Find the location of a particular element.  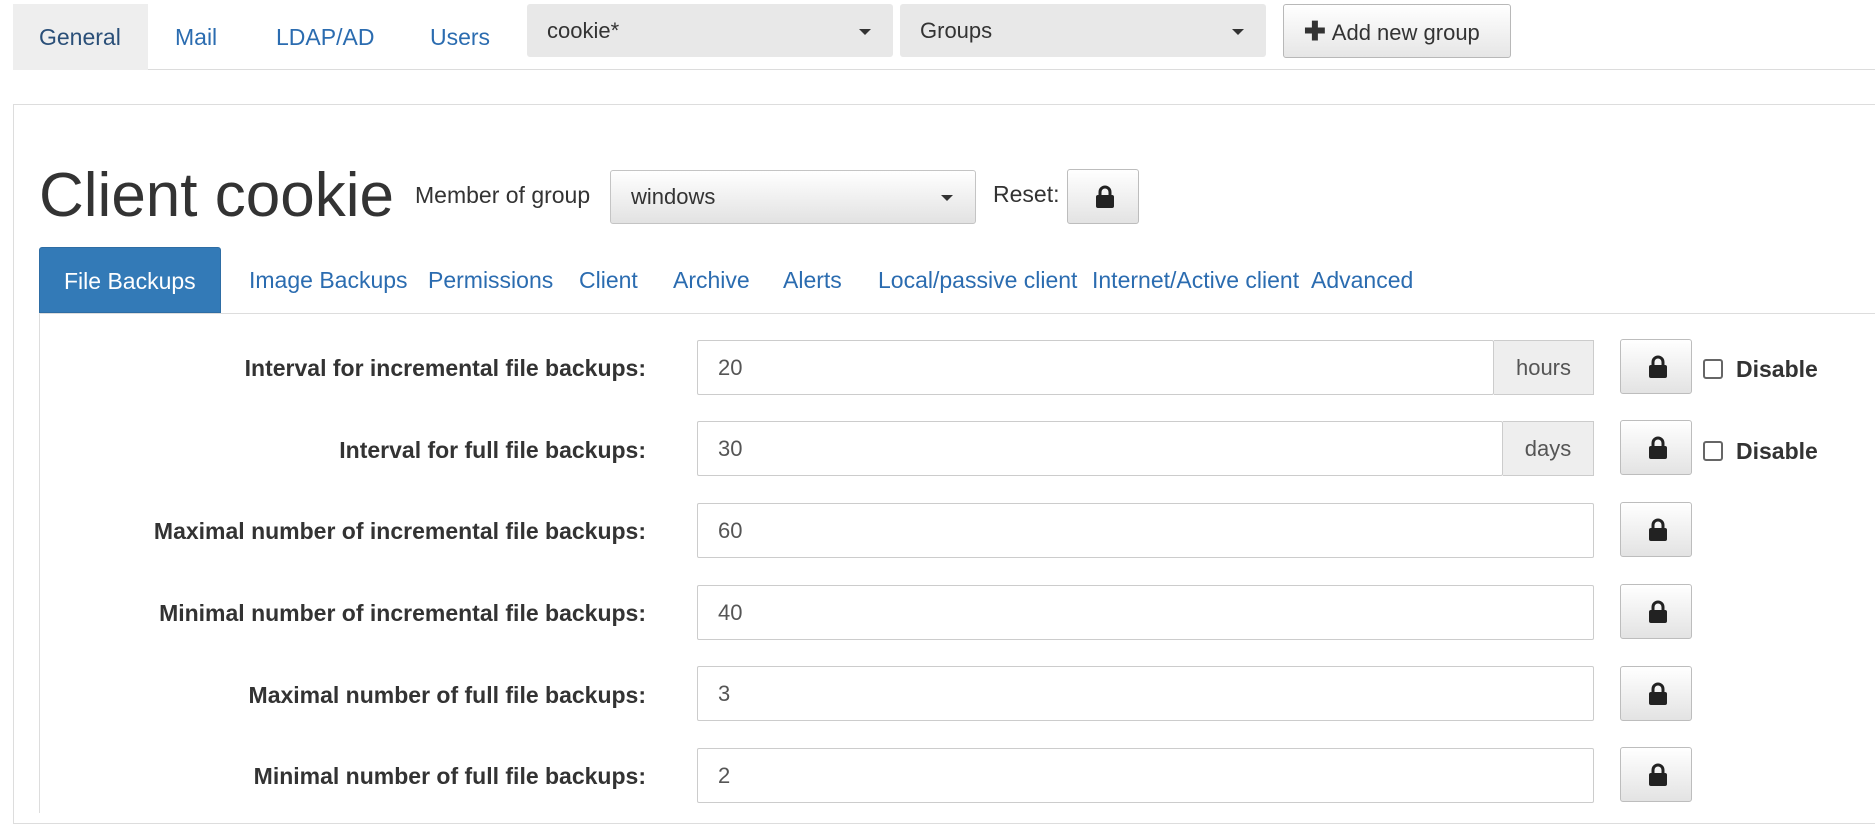

client-select: cookie* is located at coordinates (710, 30).